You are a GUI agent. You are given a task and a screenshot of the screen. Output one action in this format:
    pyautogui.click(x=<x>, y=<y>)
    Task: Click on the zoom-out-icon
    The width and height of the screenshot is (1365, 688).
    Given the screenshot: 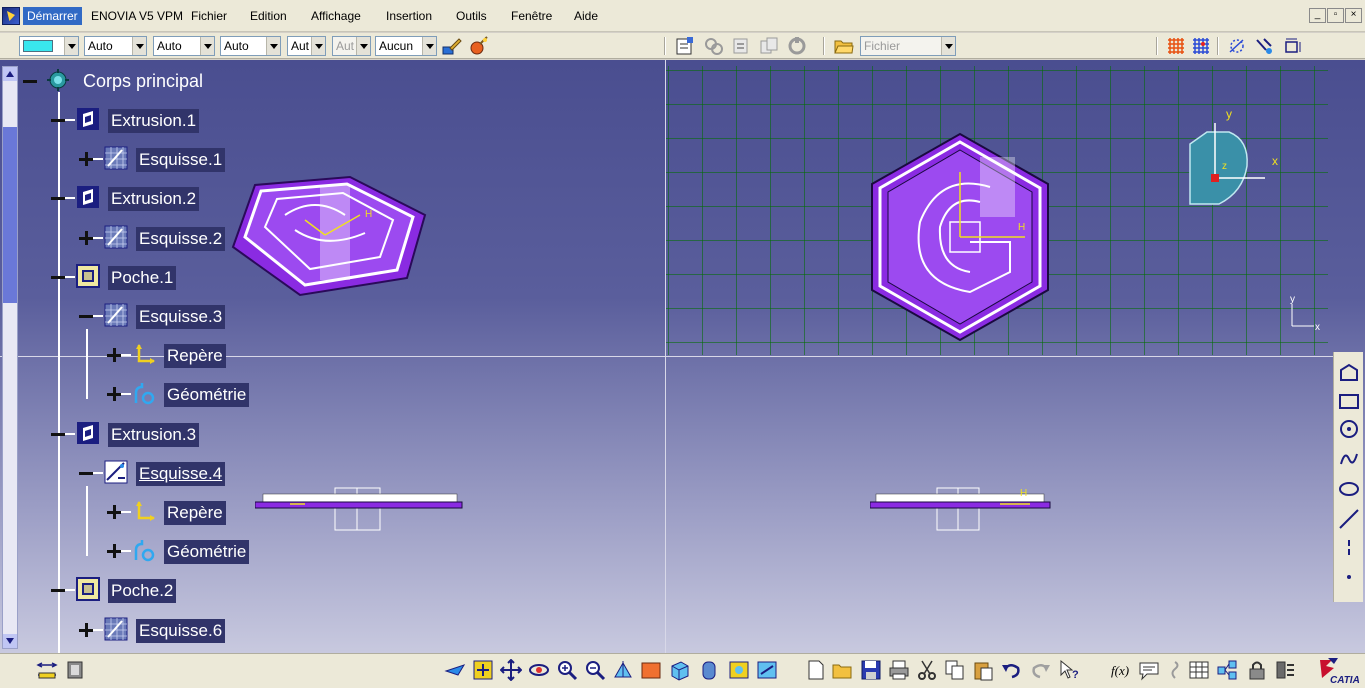 What is the action you would take?
    pyautogui.click(x=595, y=670)
    